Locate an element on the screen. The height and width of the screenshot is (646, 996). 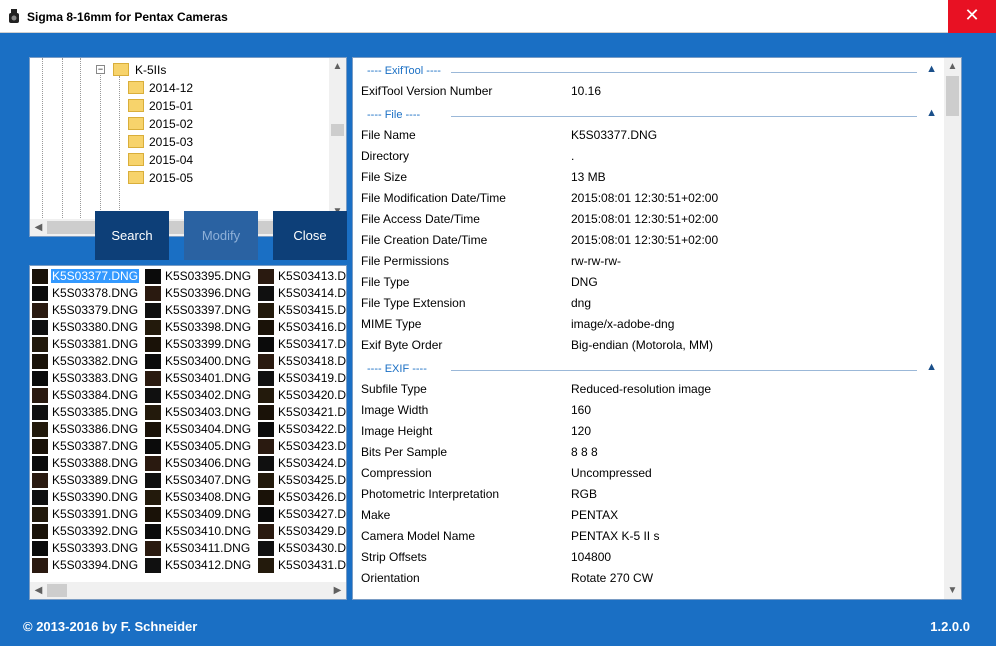
window-title: Sigma 8-16mm for Pentax Cameras is located at coordinates (127, 17).